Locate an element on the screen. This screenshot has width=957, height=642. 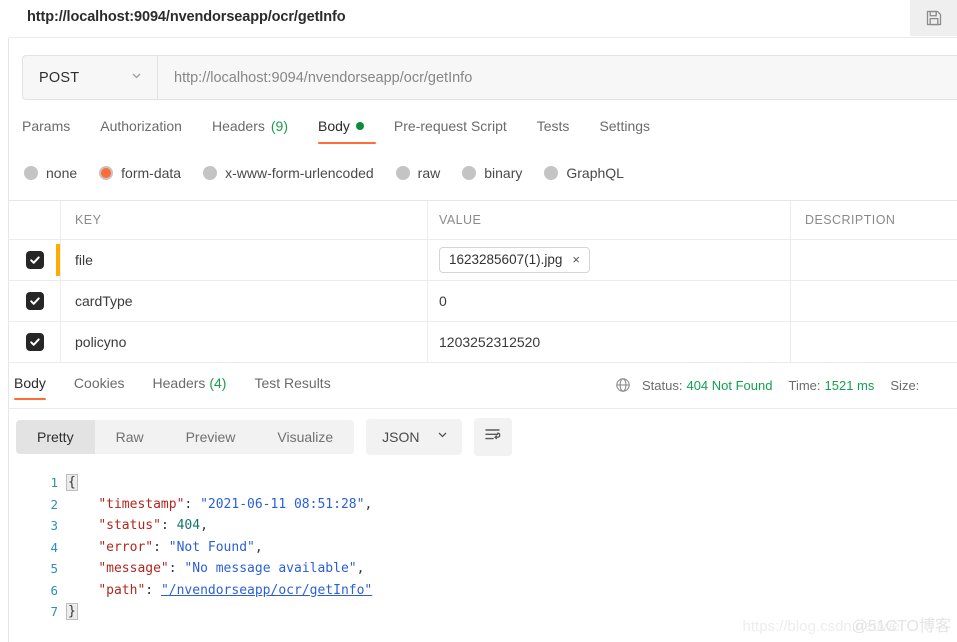
time-label: Time: is located at coordinates (804, 385).